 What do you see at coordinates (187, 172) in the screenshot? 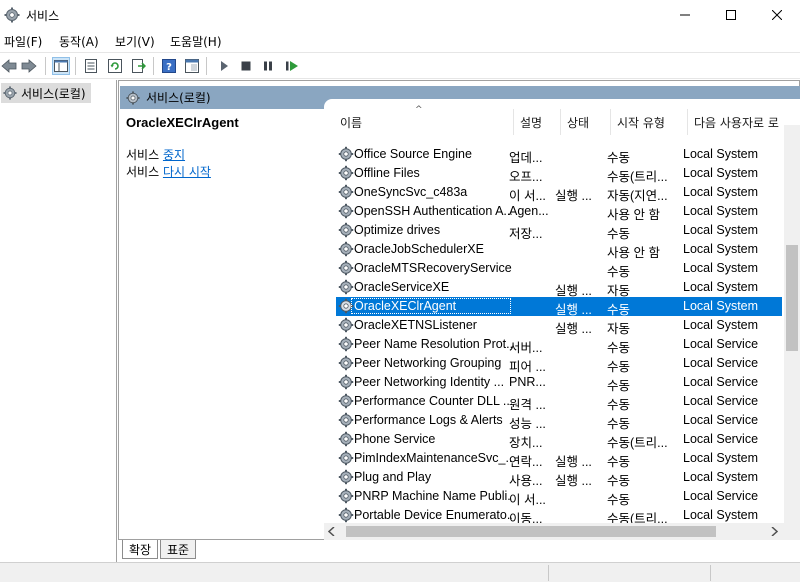
I see `restart-service-link: 다시 시작` at bounding box center [187, 172].